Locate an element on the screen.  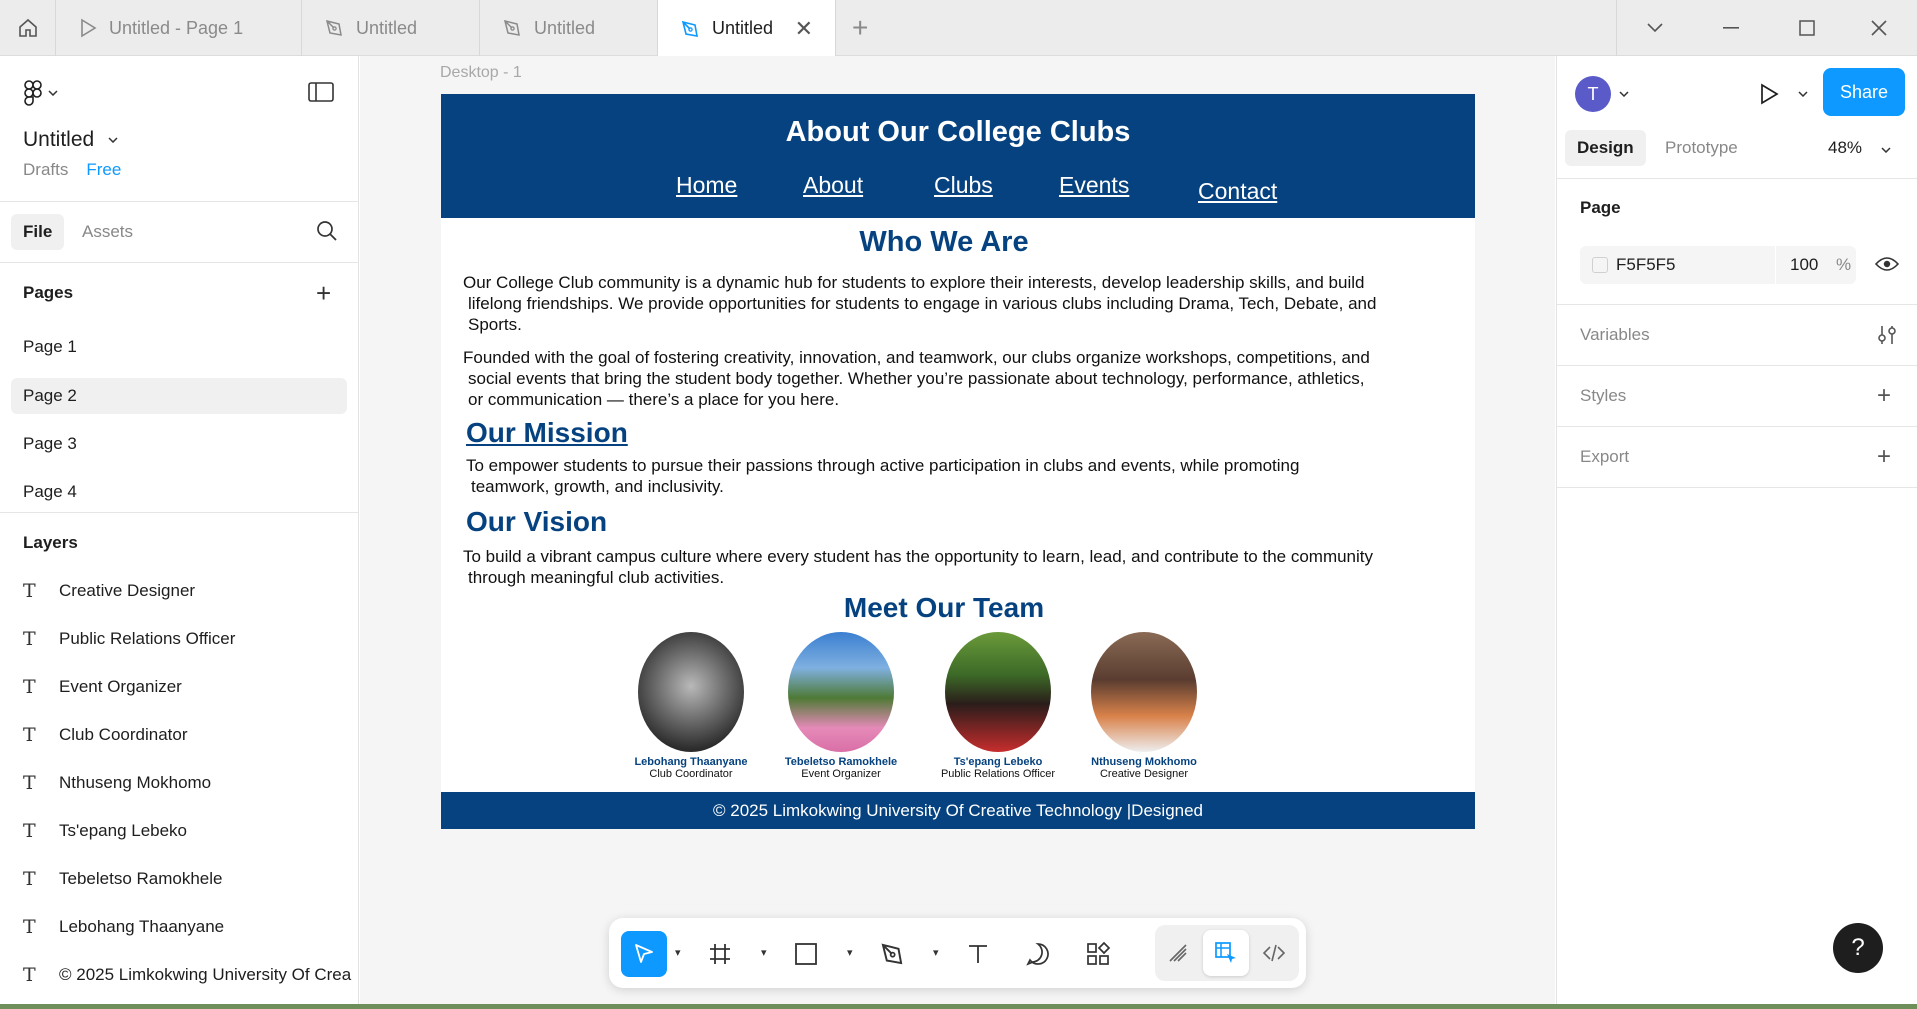
fill-hex: F5F5F5 is located at coordinates (1646, 265).